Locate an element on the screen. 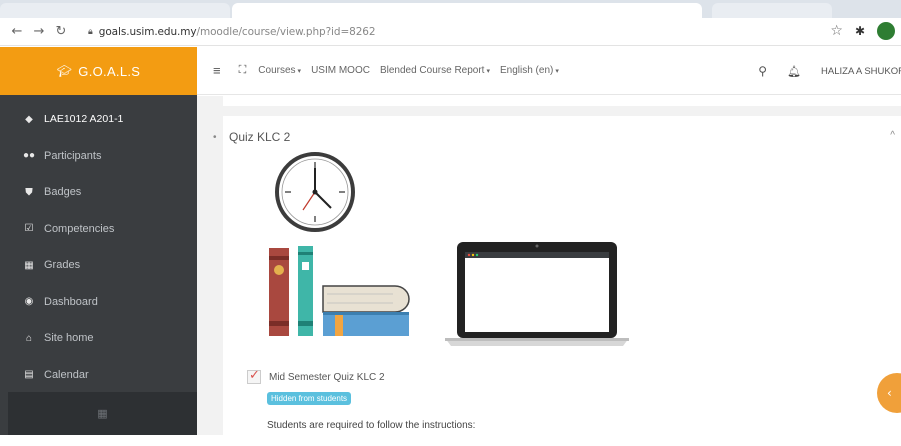 The height and width of the screenshot is (446, 901). sidebar-item-calendar: ▤ Calendar is located at coordinates (98, 375).